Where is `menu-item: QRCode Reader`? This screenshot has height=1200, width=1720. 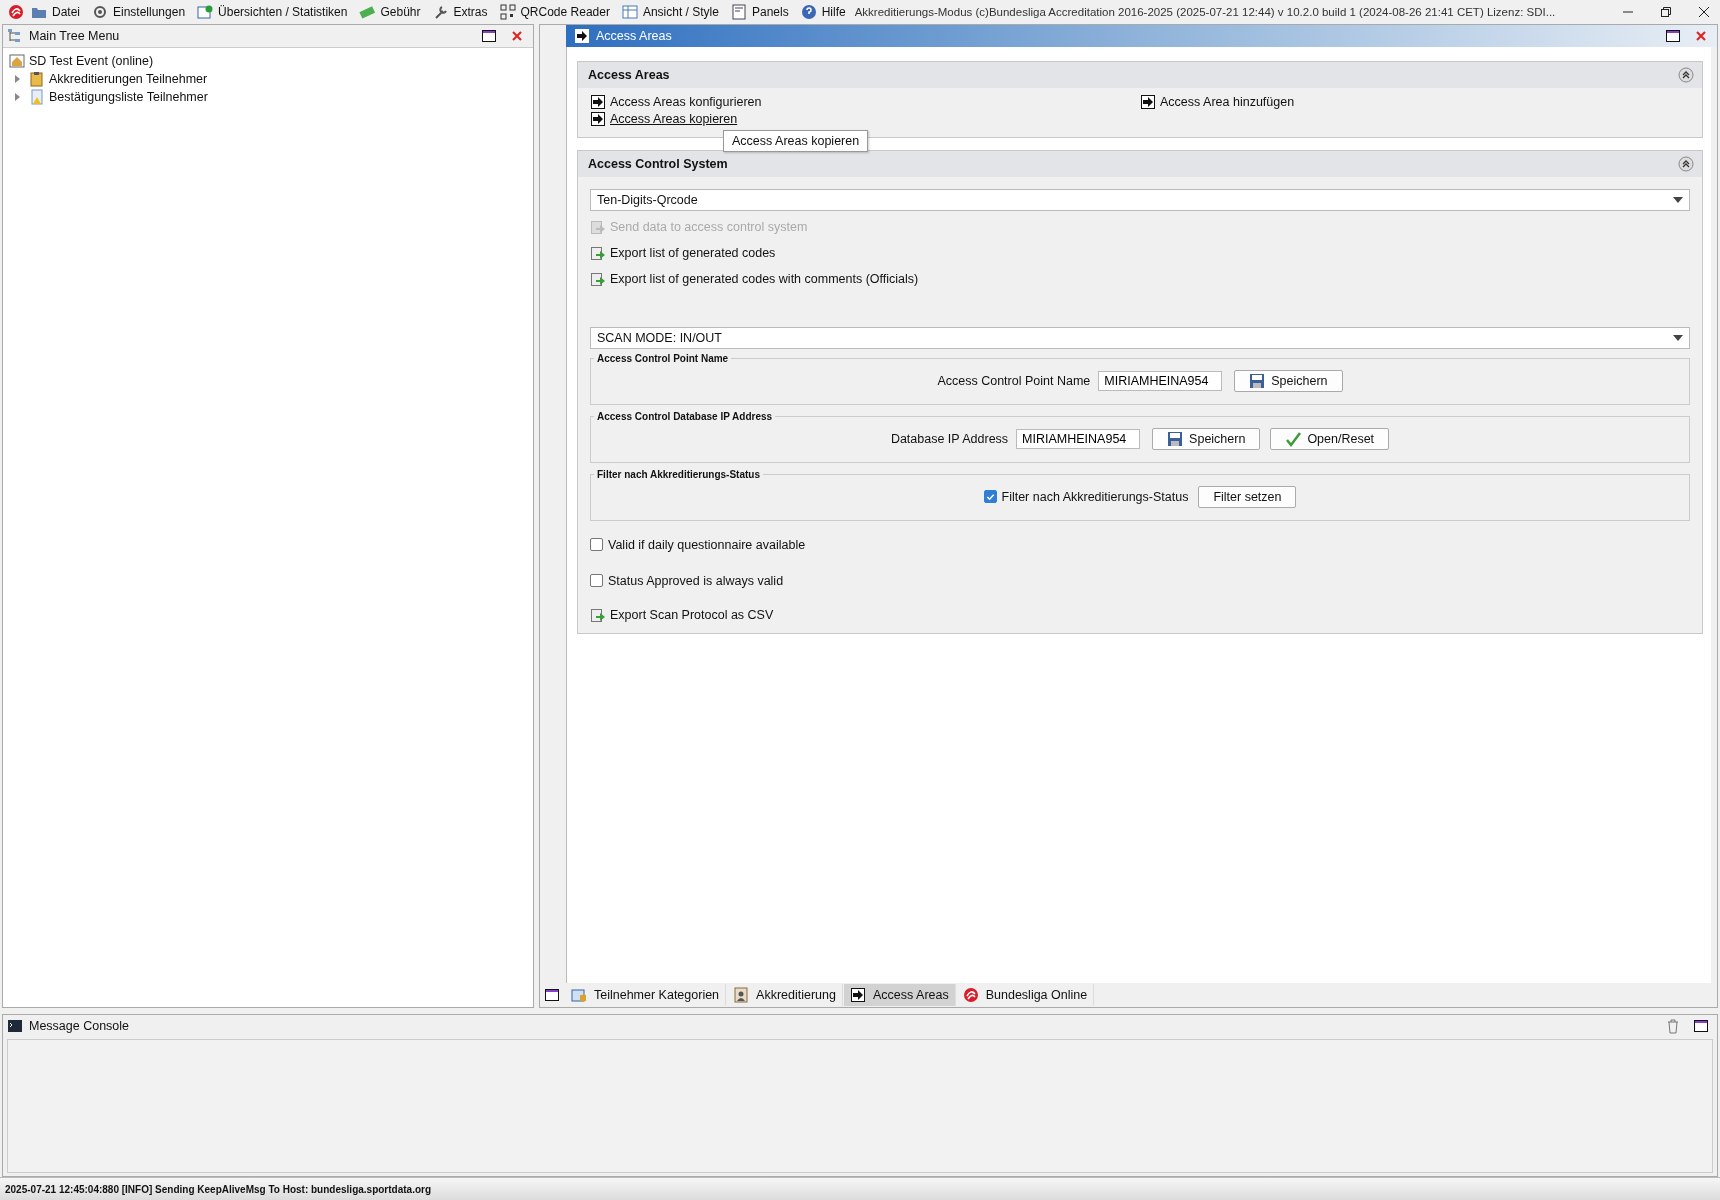
menu-item: QRCode Reader is located at coordinates (554, 11).